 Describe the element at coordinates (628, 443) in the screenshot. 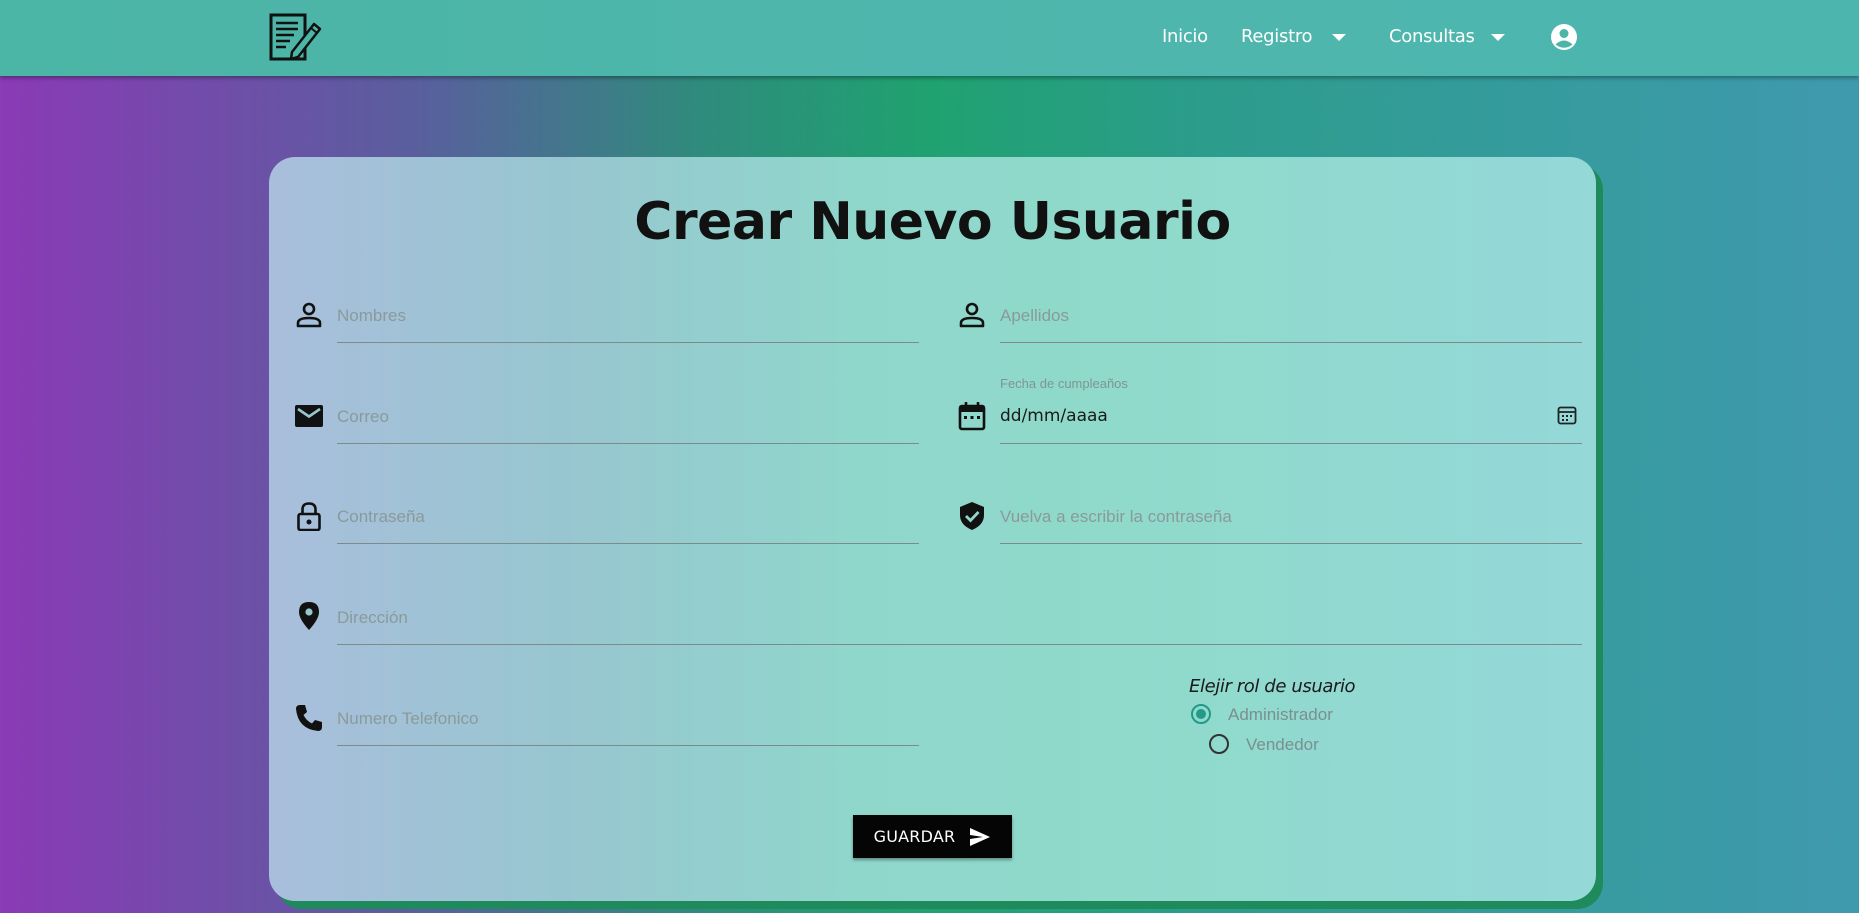

I see `email-underline` at that location.